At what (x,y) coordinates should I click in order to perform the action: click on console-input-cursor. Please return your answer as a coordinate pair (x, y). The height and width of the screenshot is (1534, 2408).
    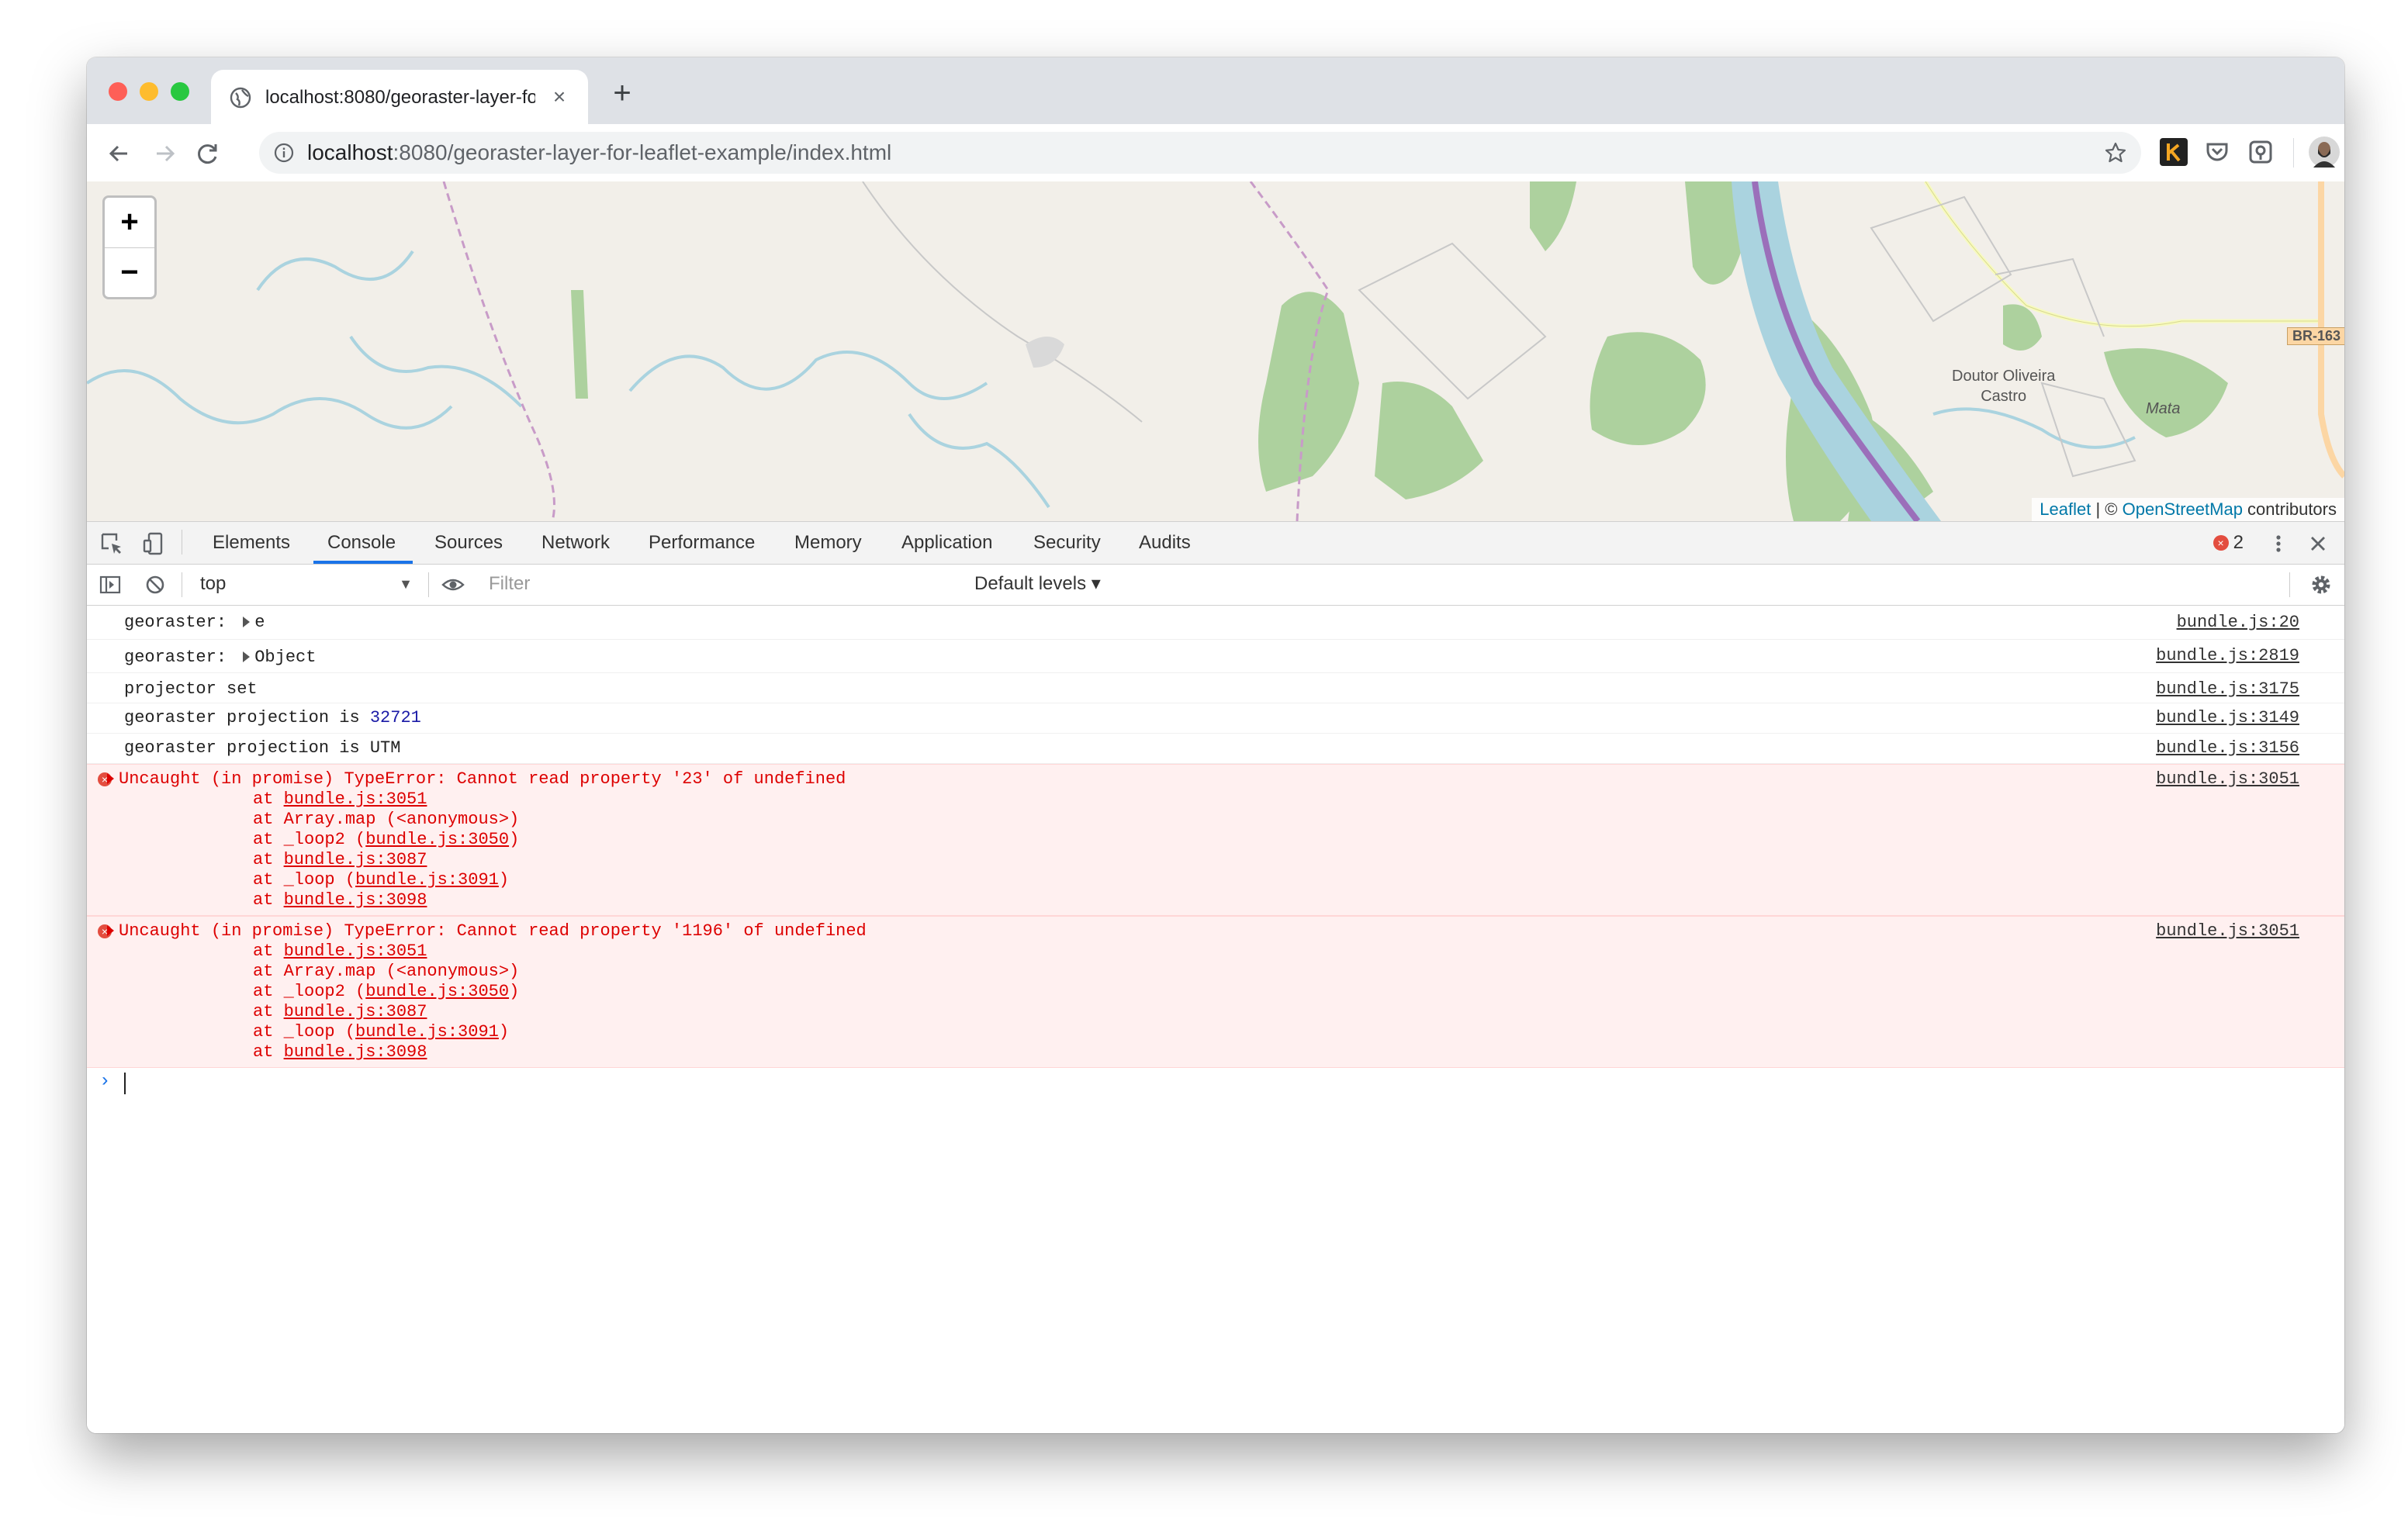
    Looking at the image, I should click on (125, 1083).